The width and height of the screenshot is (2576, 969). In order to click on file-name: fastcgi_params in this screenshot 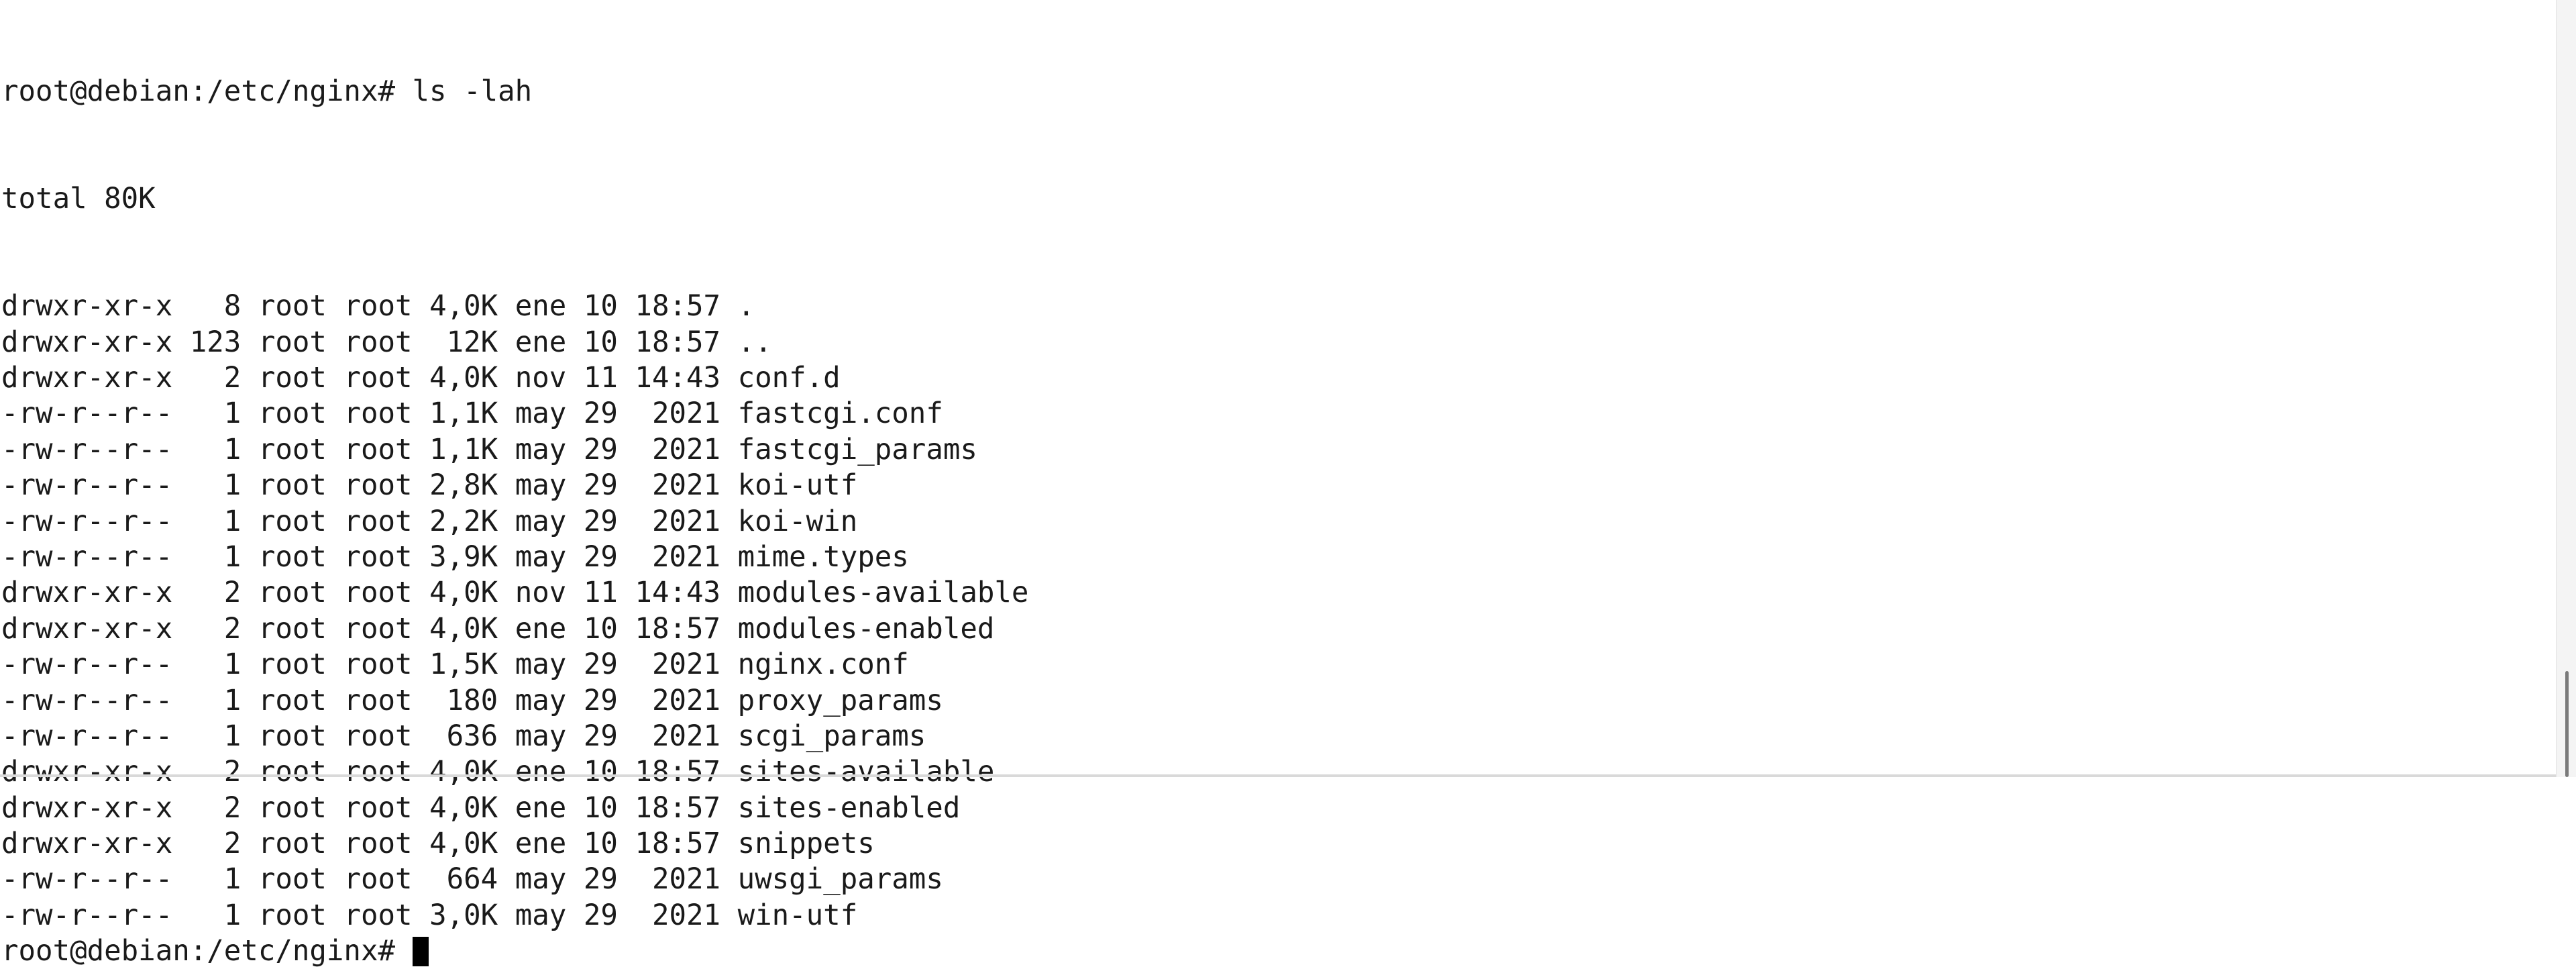, I will do `click(857, 449)`.